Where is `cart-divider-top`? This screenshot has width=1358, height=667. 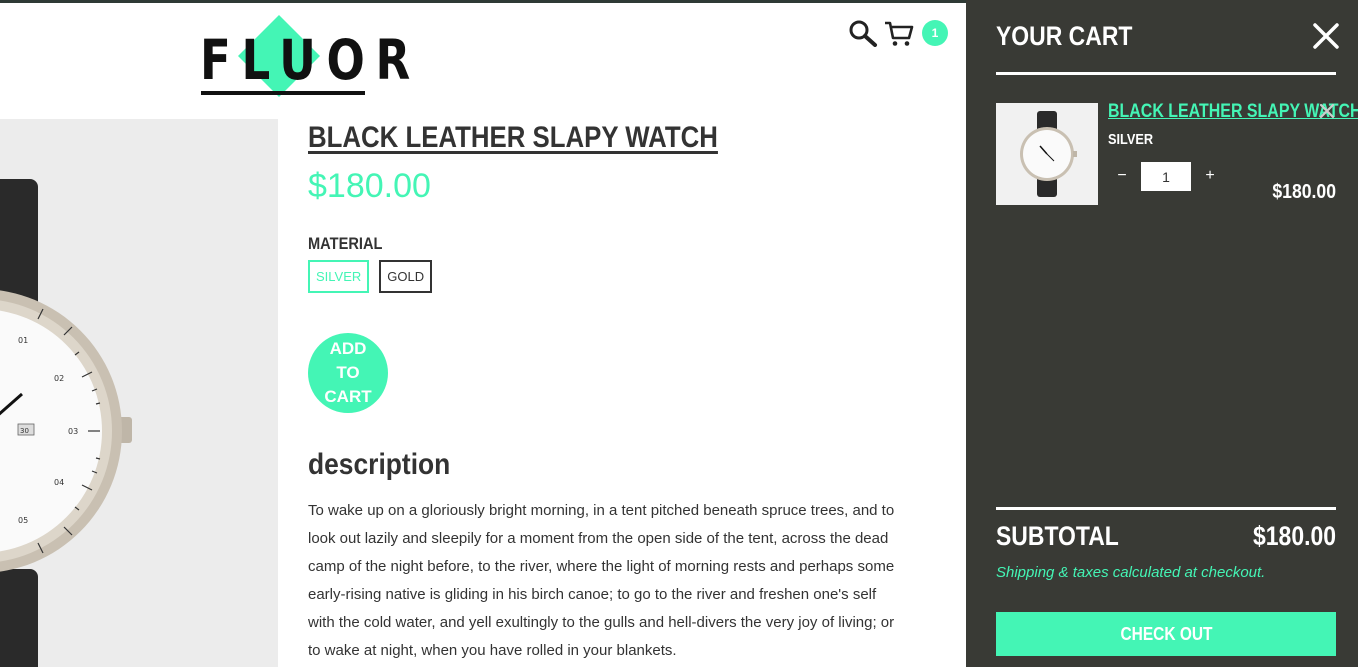 cart-divider-top is located at coordinates (1166, 73).